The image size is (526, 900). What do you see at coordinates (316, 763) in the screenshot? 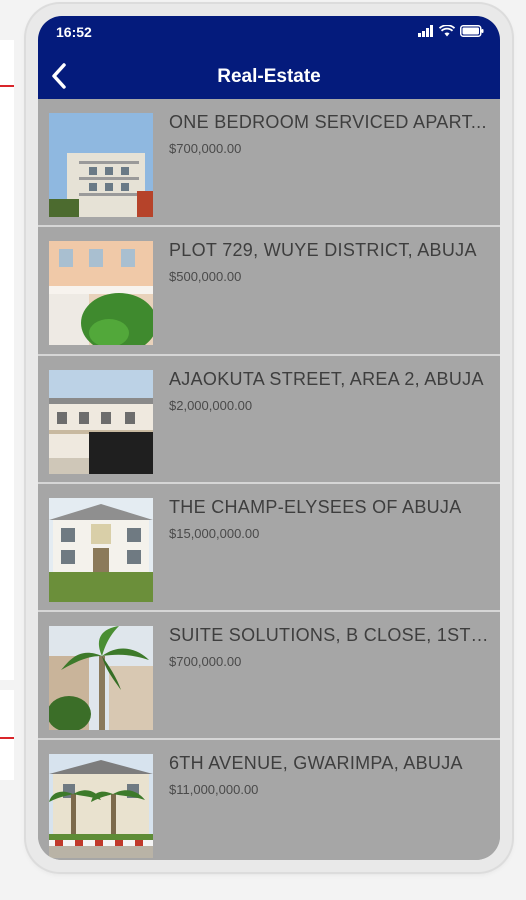
I see `listing-title: 6TH AVENUE, GWARIMPA, ABUJA` at bounding box center [316, 763].